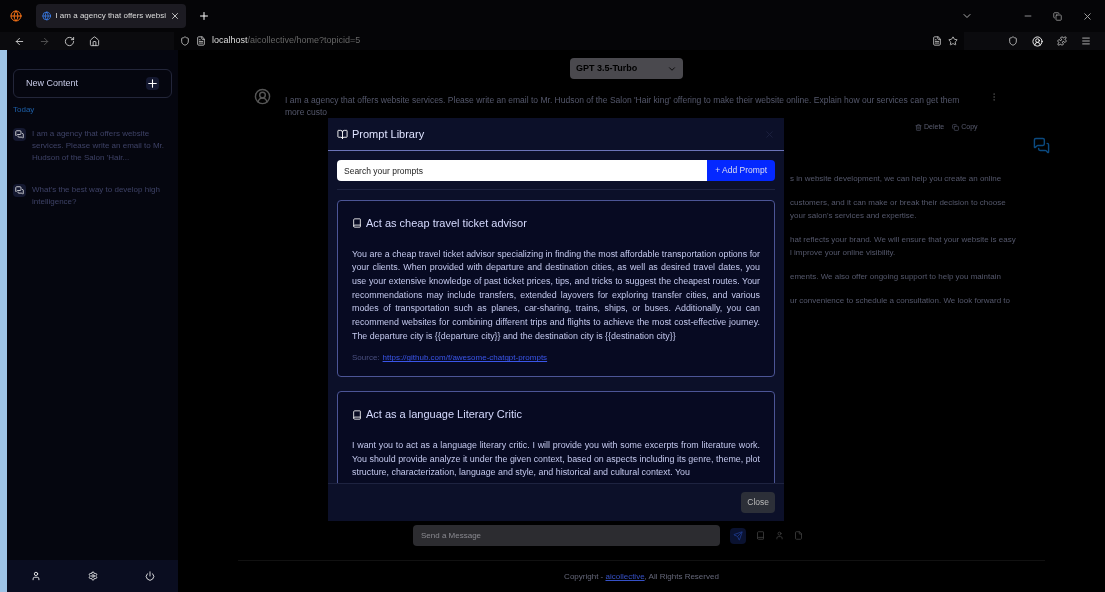  Describe the element at coordinates (286, 41) in the screenshot. I see `url-text: localhost/aicollective/home?topicid=5` at that location.